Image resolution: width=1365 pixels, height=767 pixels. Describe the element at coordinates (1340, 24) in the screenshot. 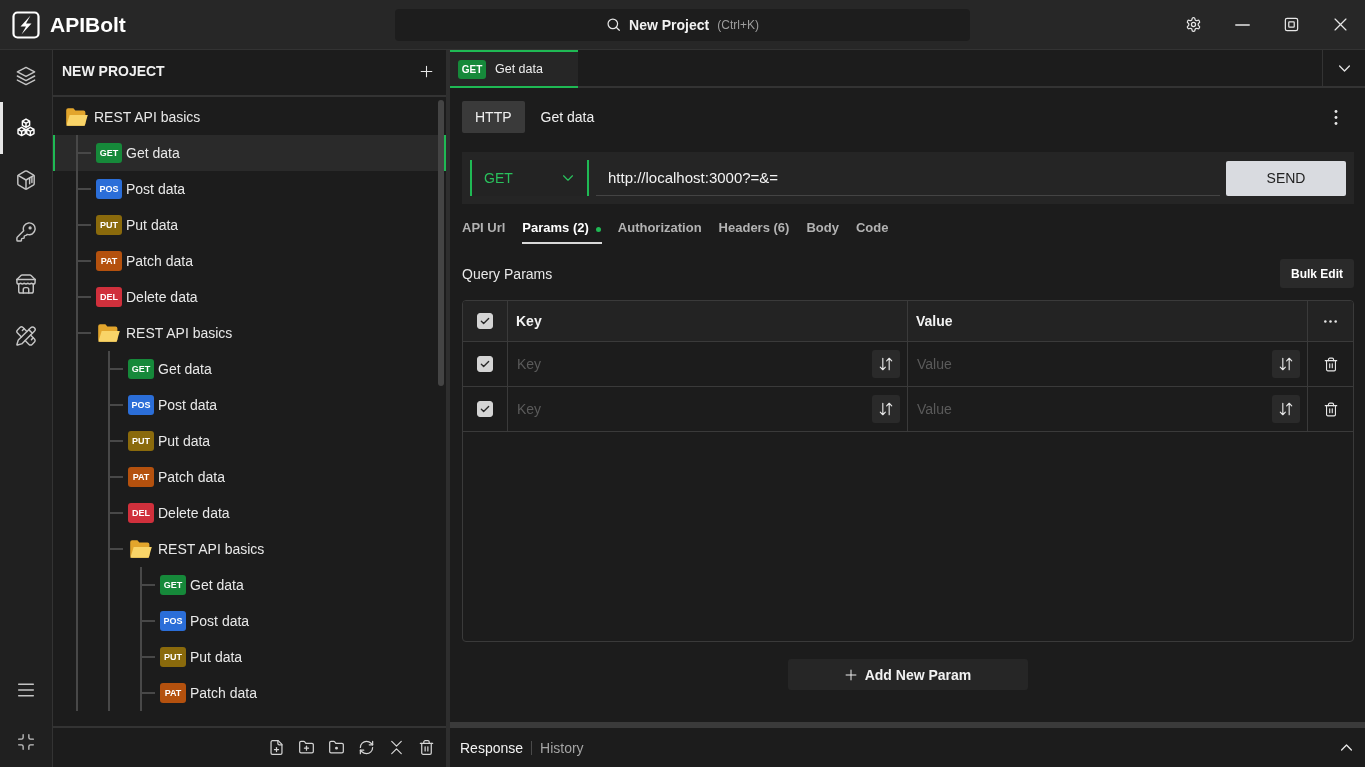

I see `close-icon` at that location.